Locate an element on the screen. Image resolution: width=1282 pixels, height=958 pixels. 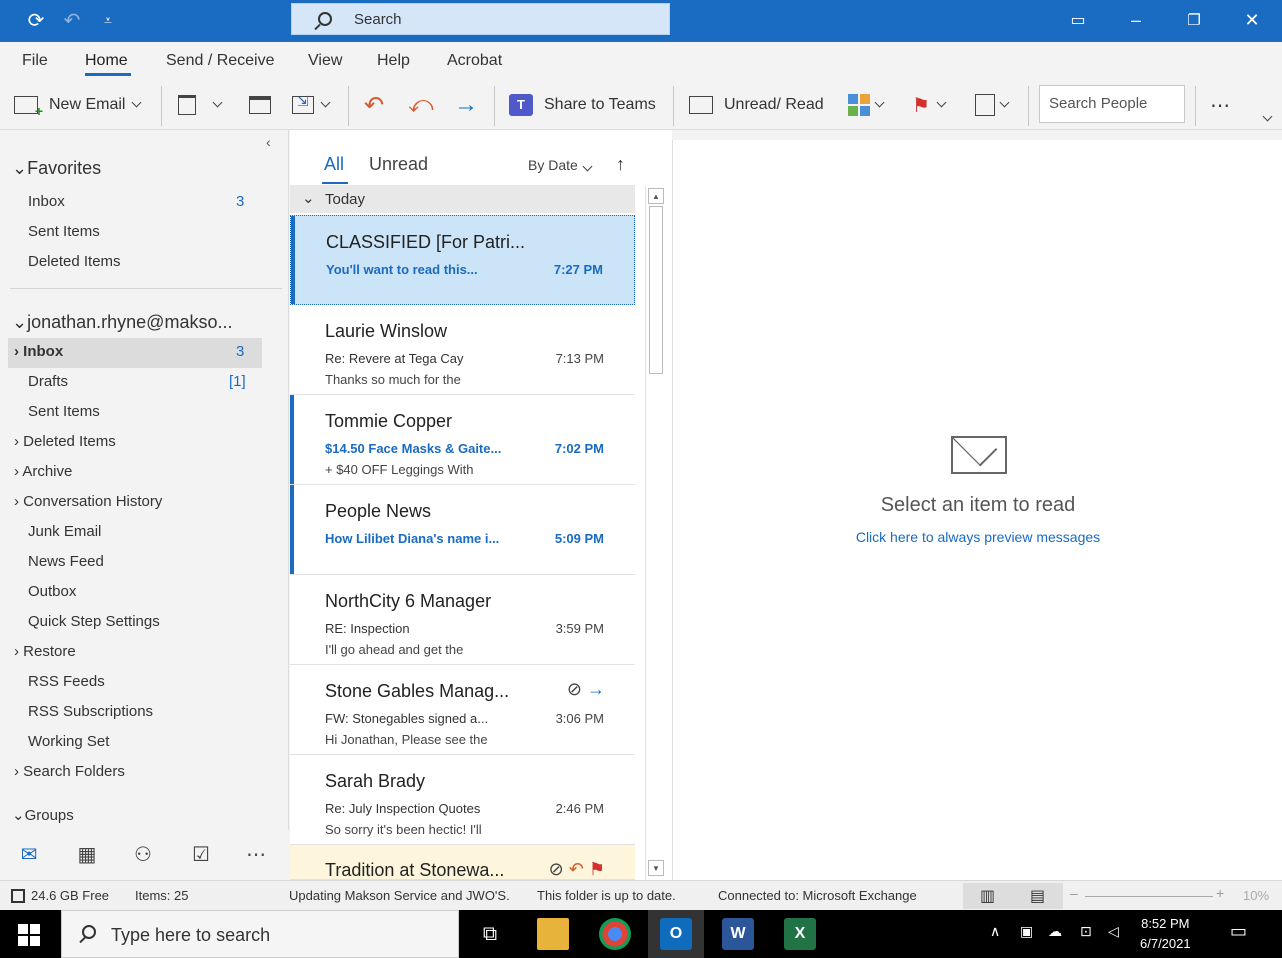
move-button: ⇲ is located at coordinates (311, 105).